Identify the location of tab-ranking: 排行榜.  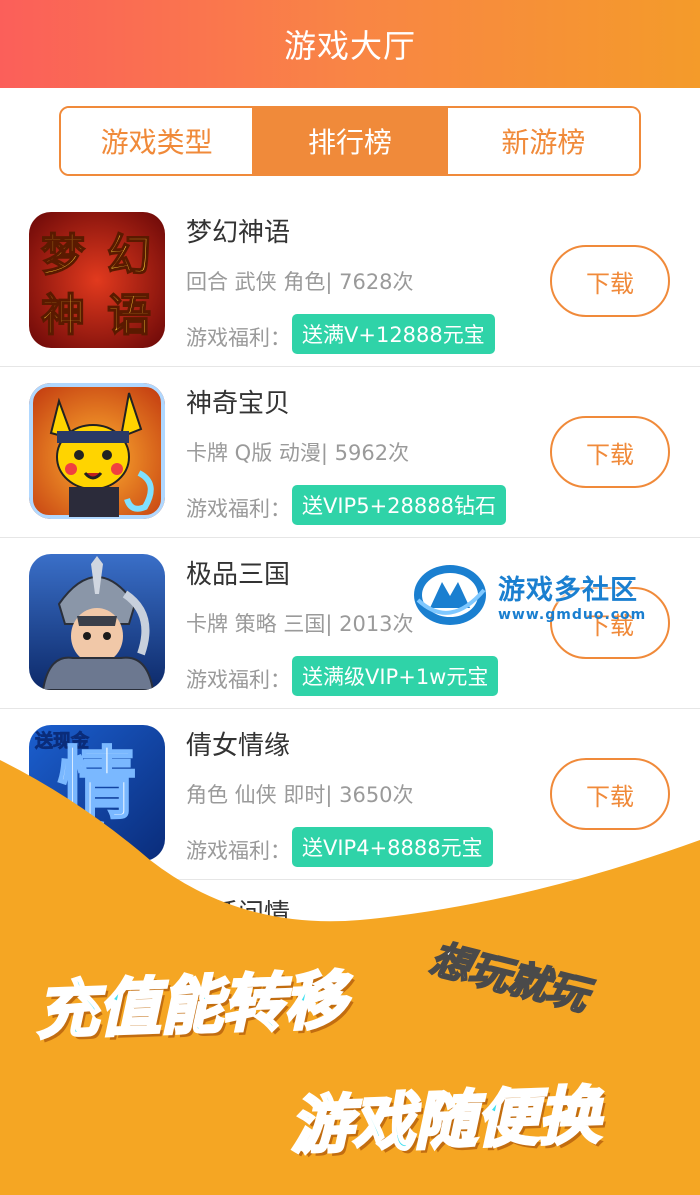
(349, 141).